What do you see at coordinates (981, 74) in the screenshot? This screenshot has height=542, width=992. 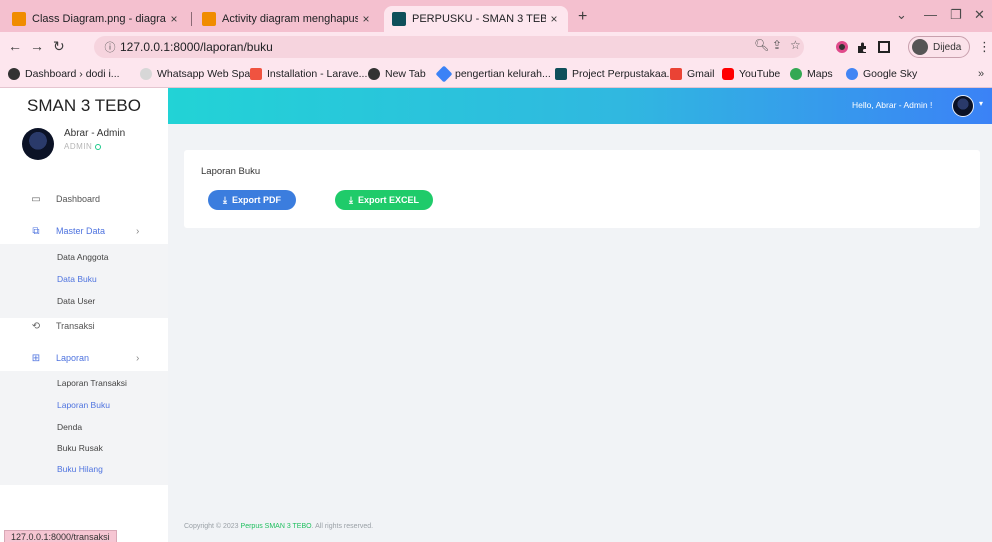 I see `more-bookmarks-icon: »` at bounding box center [981, 74].